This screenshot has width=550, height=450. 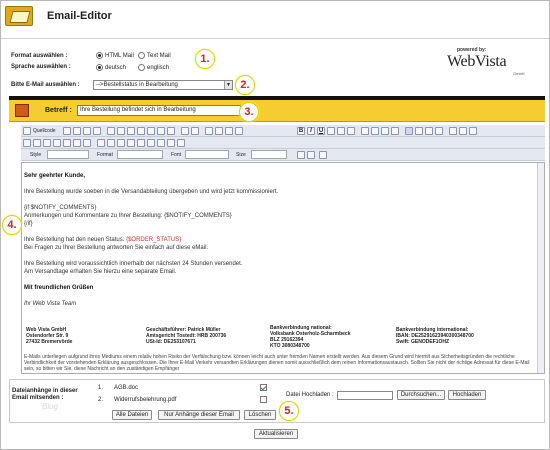 What do you see at coordinates (145, 400) in the screenshot?
I see `file-2-name: Widerrufsbelehrung.pdf` at bounding box center [145, 400].